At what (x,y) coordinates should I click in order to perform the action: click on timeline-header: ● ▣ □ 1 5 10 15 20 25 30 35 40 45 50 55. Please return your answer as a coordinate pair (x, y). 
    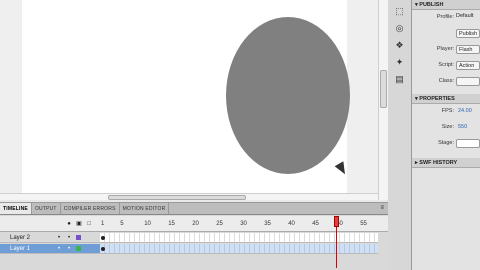
    Looking at the image, I should click on (194, 224).